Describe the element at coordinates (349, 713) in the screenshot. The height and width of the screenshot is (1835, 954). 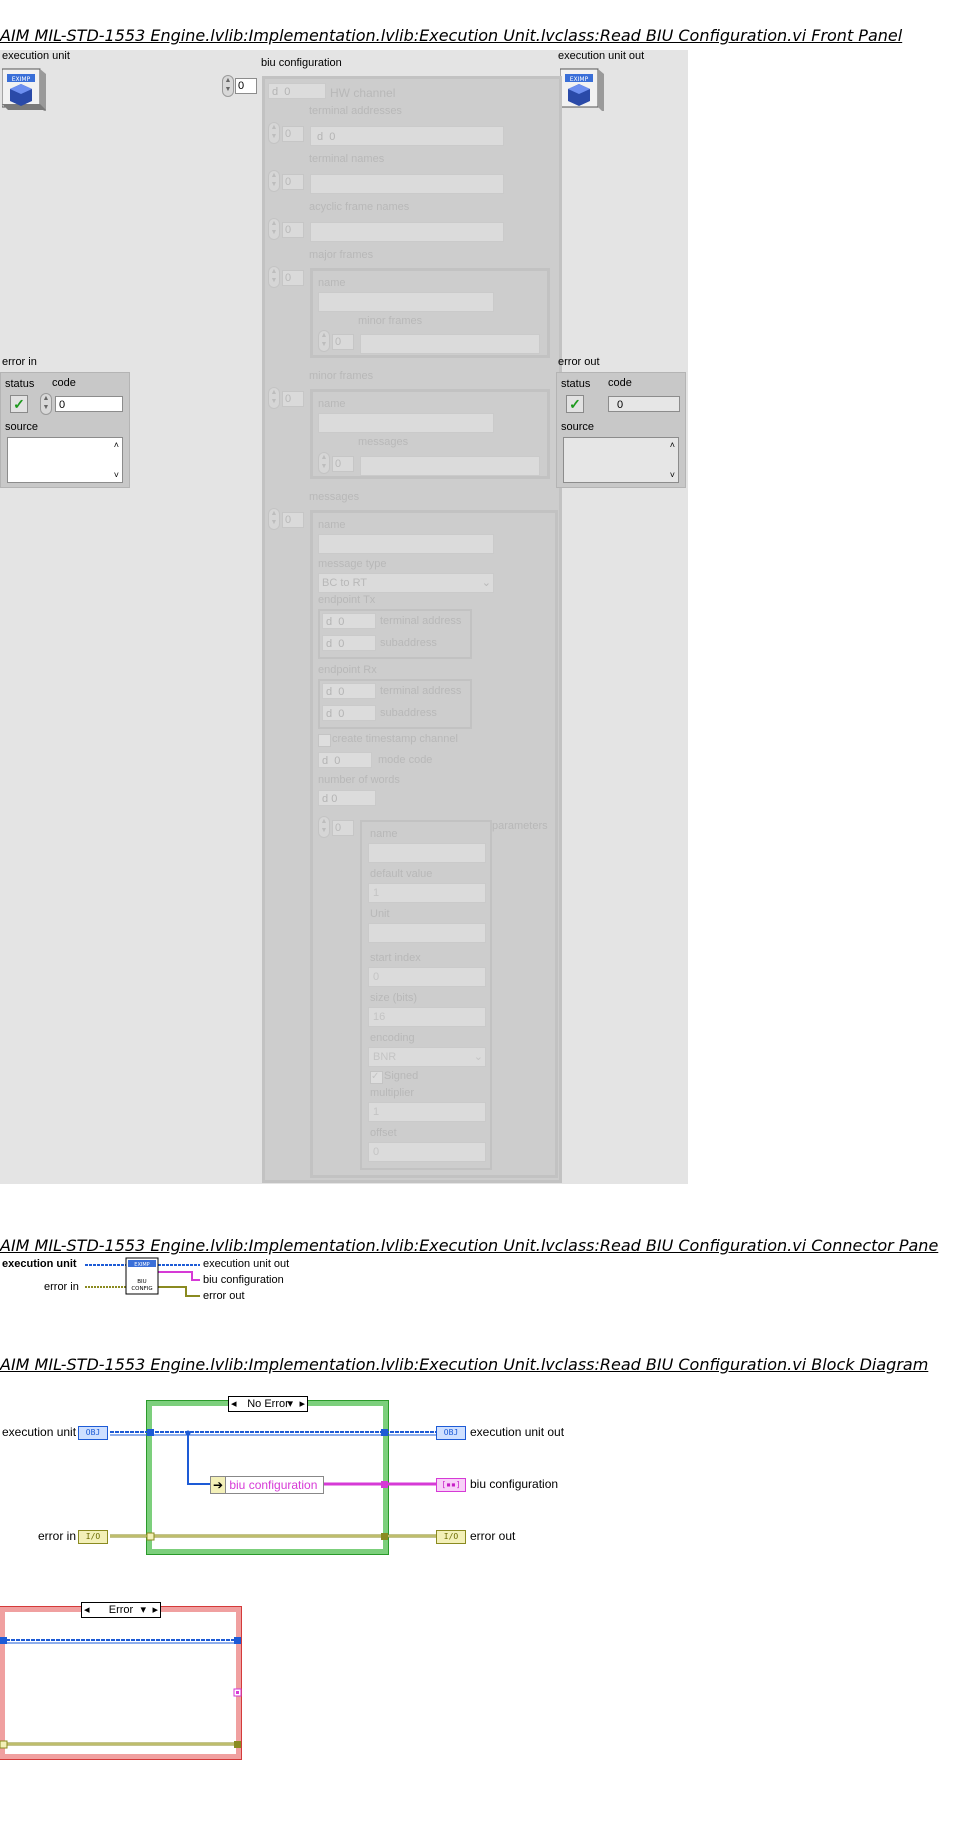
I see `endpoint-rx-subaddress: d 0` at that location.